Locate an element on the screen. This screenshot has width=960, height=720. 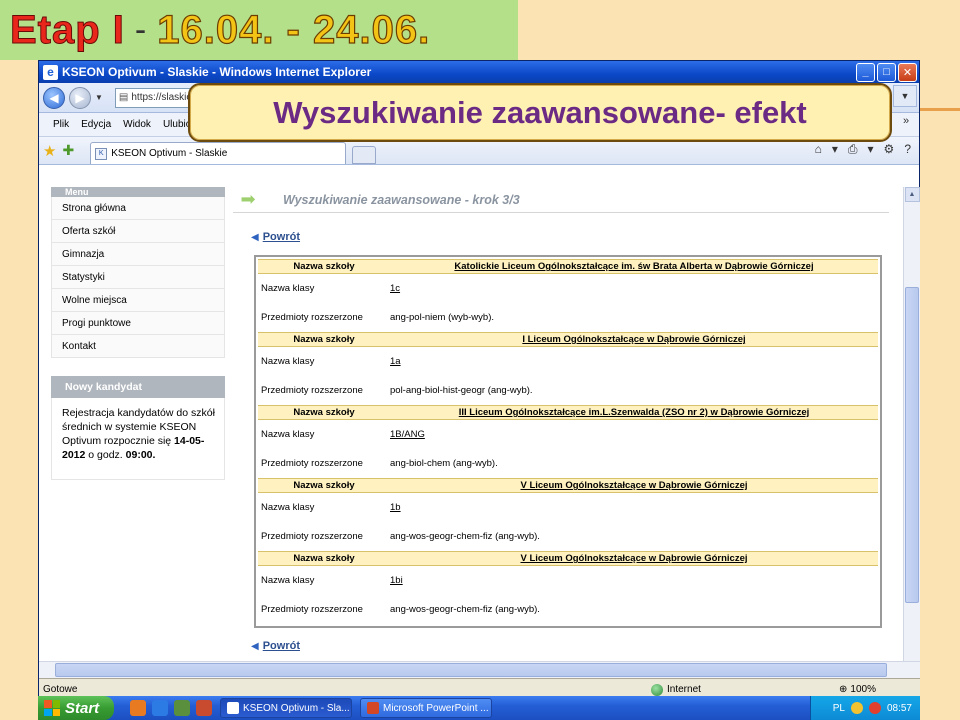
vertical-scrollbar: ▲ is located at coordinates (911, 424).